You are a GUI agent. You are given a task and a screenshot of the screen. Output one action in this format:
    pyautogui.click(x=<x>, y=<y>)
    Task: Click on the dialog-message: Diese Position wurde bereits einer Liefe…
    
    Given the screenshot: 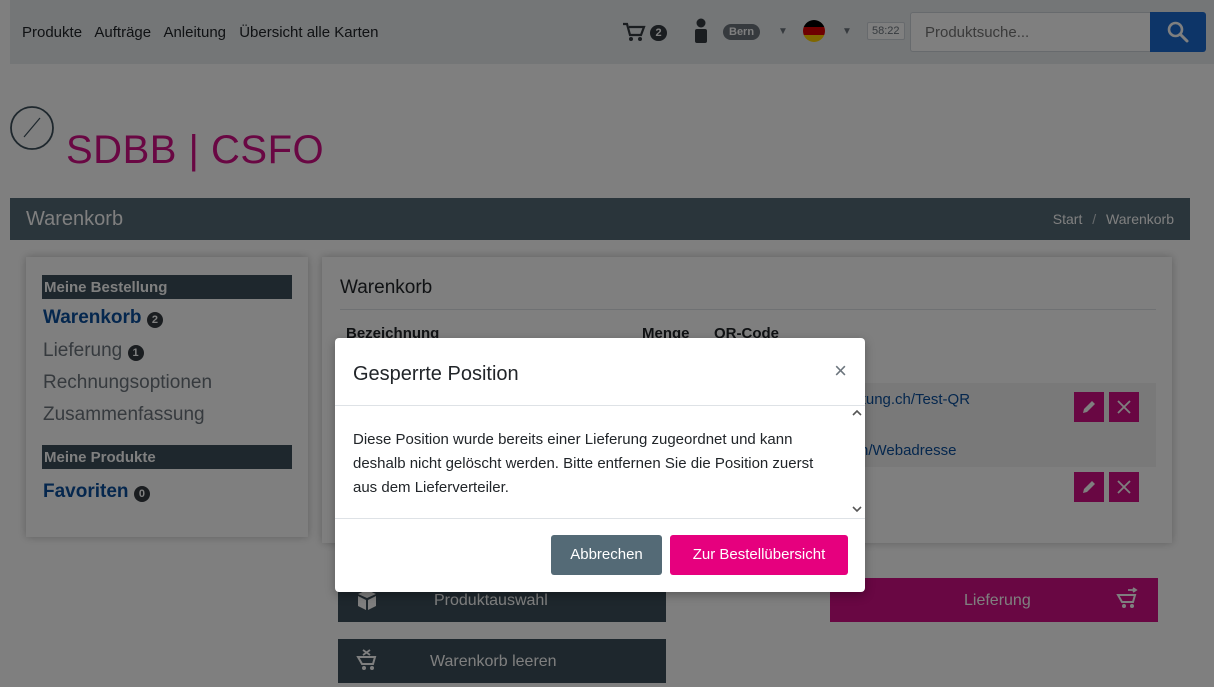 What is the action you would take?
    pyautogui.click(x=583, y=463)
    